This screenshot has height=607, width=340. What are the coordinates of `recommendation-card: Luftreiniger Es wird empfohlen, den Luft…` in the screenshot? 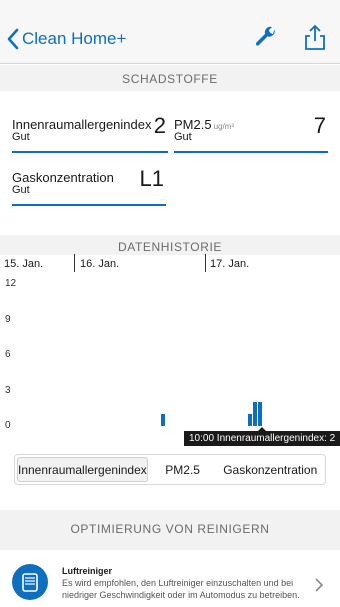 It's located at (170, 578).